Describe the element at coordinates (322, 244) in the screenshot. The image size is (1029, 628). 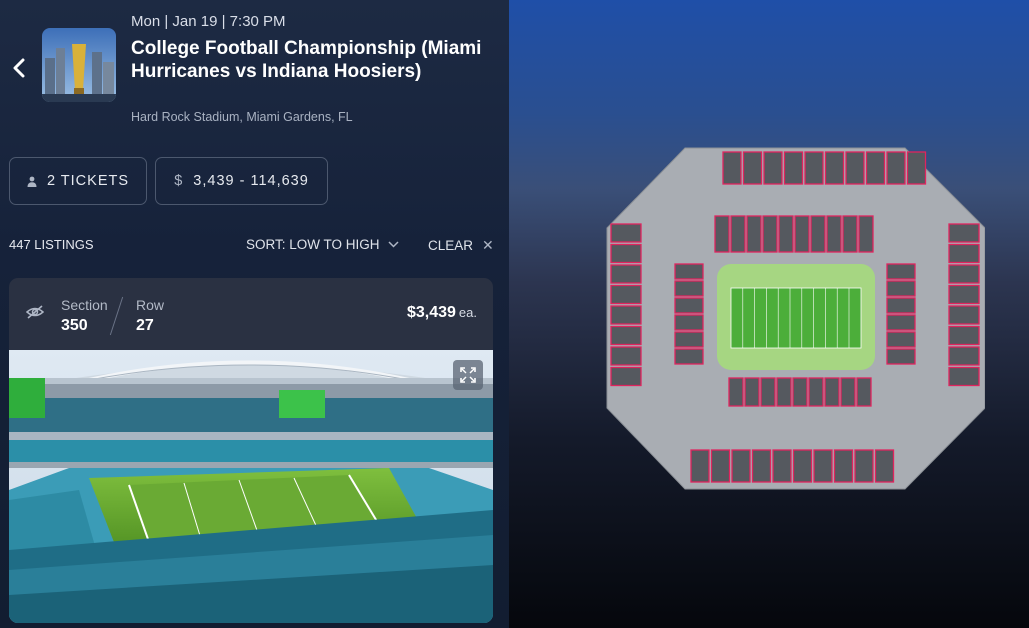
I see `sort-button: SORT: LOW TO HIGH` at that location.